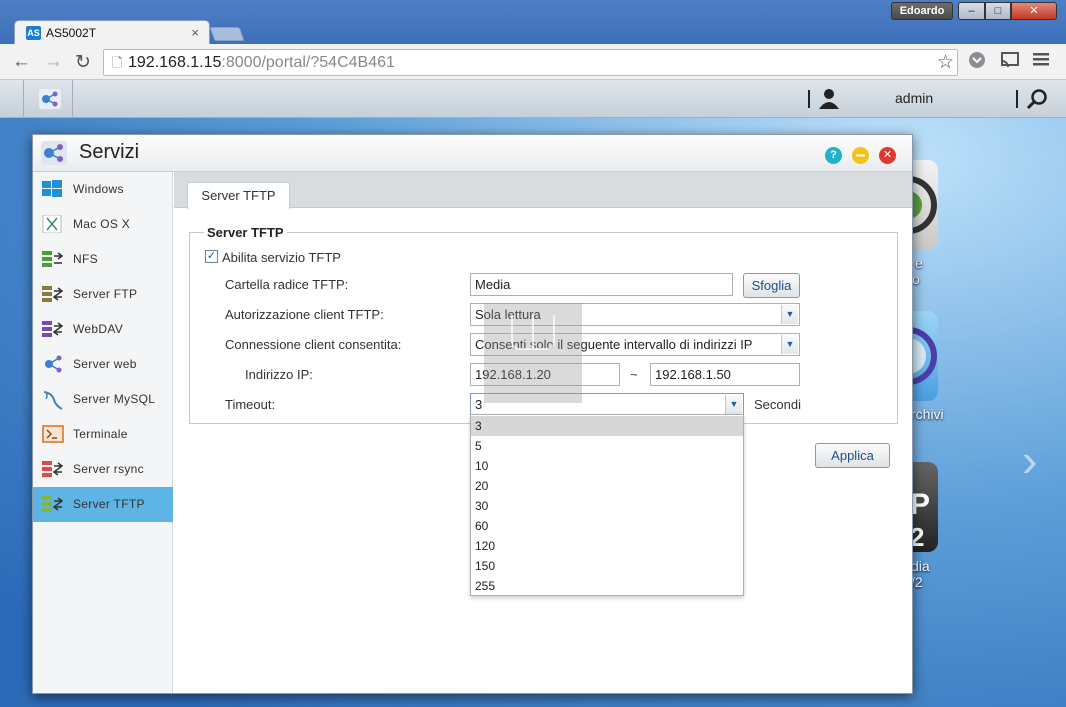  Describe the element at coordinates (53, 401) in the screenshot. I see `mysql-dolphin-icon` at that location.